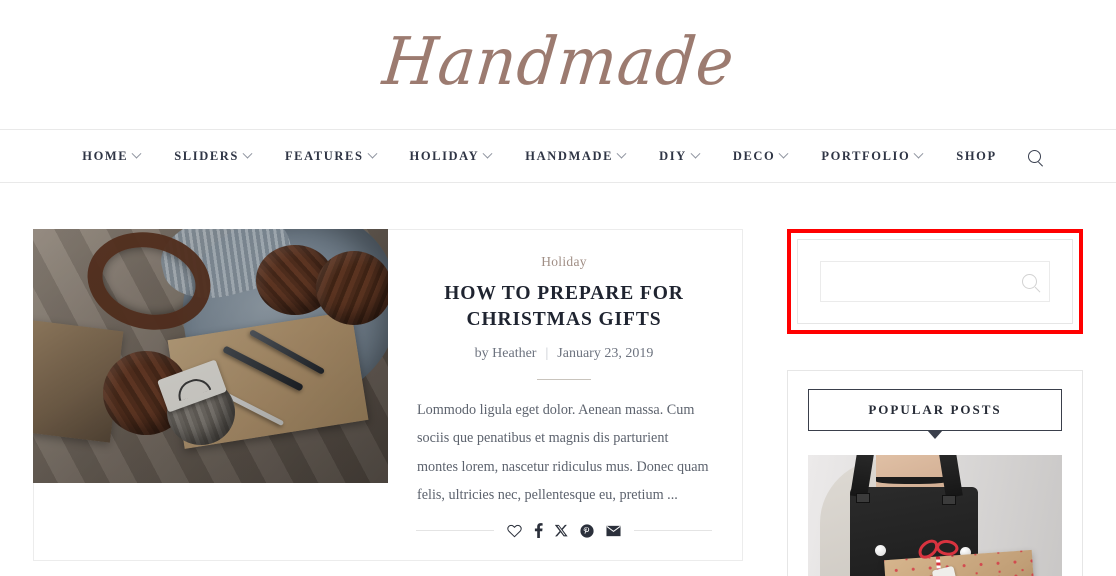 The width and height of the screenshot is (1116, 576). Describe the element at coordinates (514, 353) in the screenshot. I see `author-name: Heather` at that location.